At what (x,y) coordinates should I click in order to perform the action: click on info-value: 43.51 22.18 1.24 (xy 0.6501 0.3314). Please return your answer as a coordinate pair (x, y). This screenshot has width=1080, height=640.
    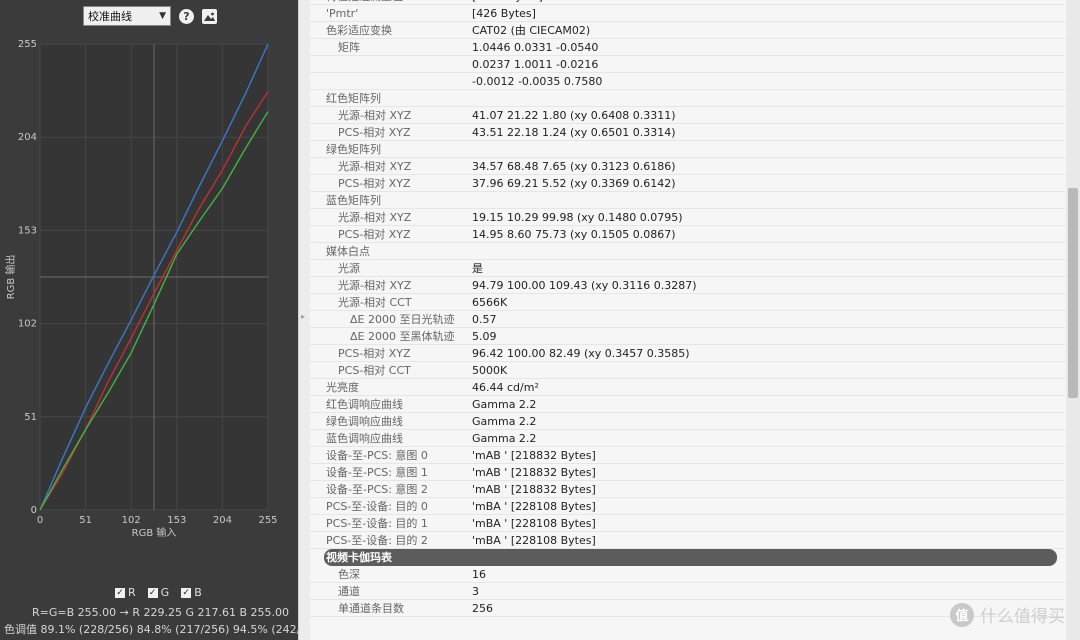
    Looking at the image, I should click on (574, 132).